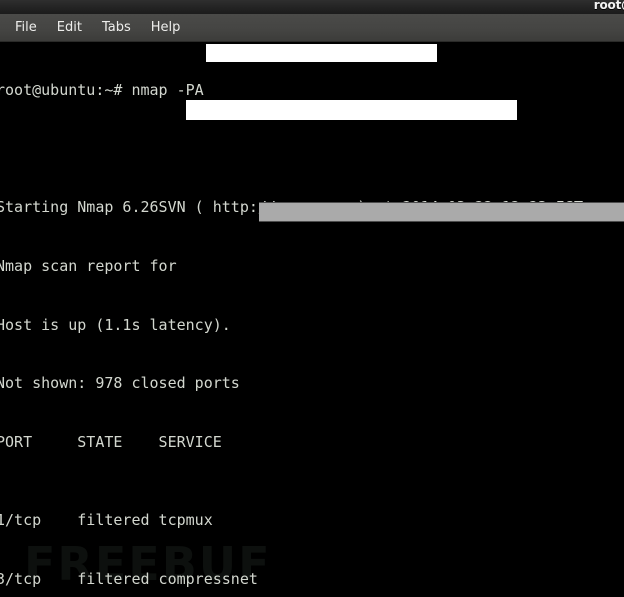 Image resolution: width=624 pixels, height=597 pixels. I want to click on terminal-report-line: Nmap scan report for, so click(93, 266).